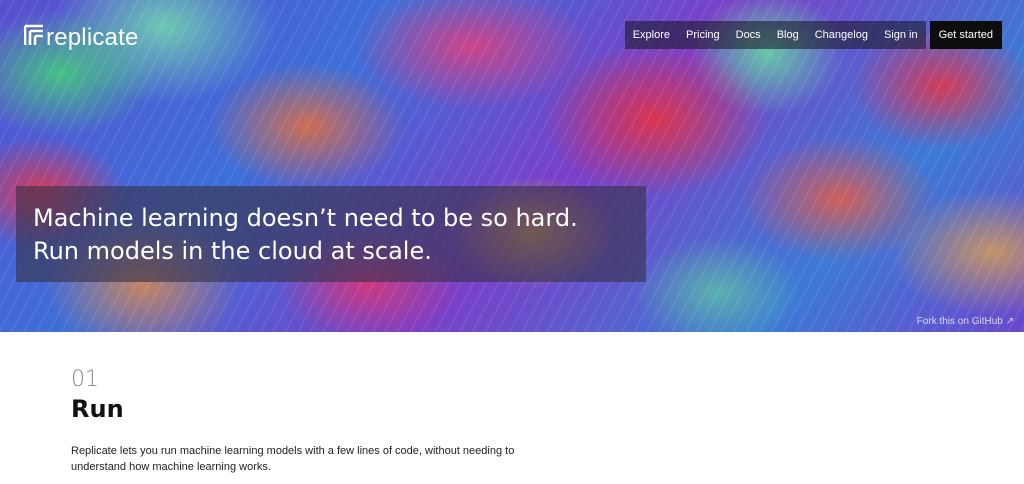 This screenshot has width=1024, height=484. Describe the element at coordinates (85, 379) in the screenshot. I see `step-number: 01` at that location.